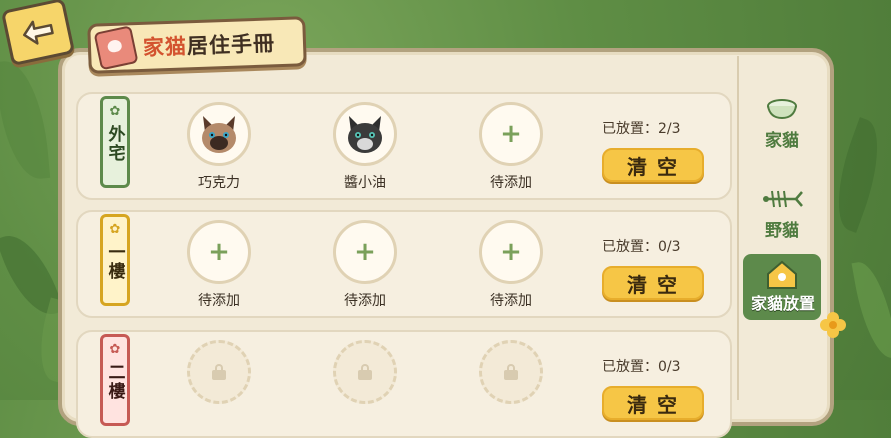 The height and width of the screenshot is (438, 891). I want to click on room-tag: ✿ 一樓, so click(115, 260).